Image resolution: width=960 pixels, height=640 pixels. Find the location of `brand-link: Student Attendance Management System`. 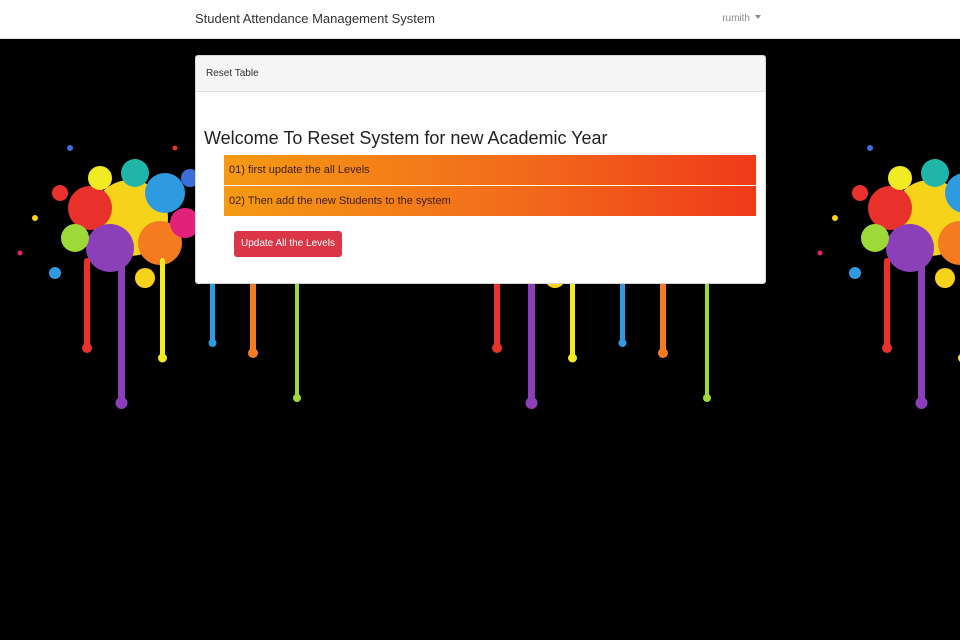

brand-link: Student Attendance Management System is located at coordinates (315, 18).